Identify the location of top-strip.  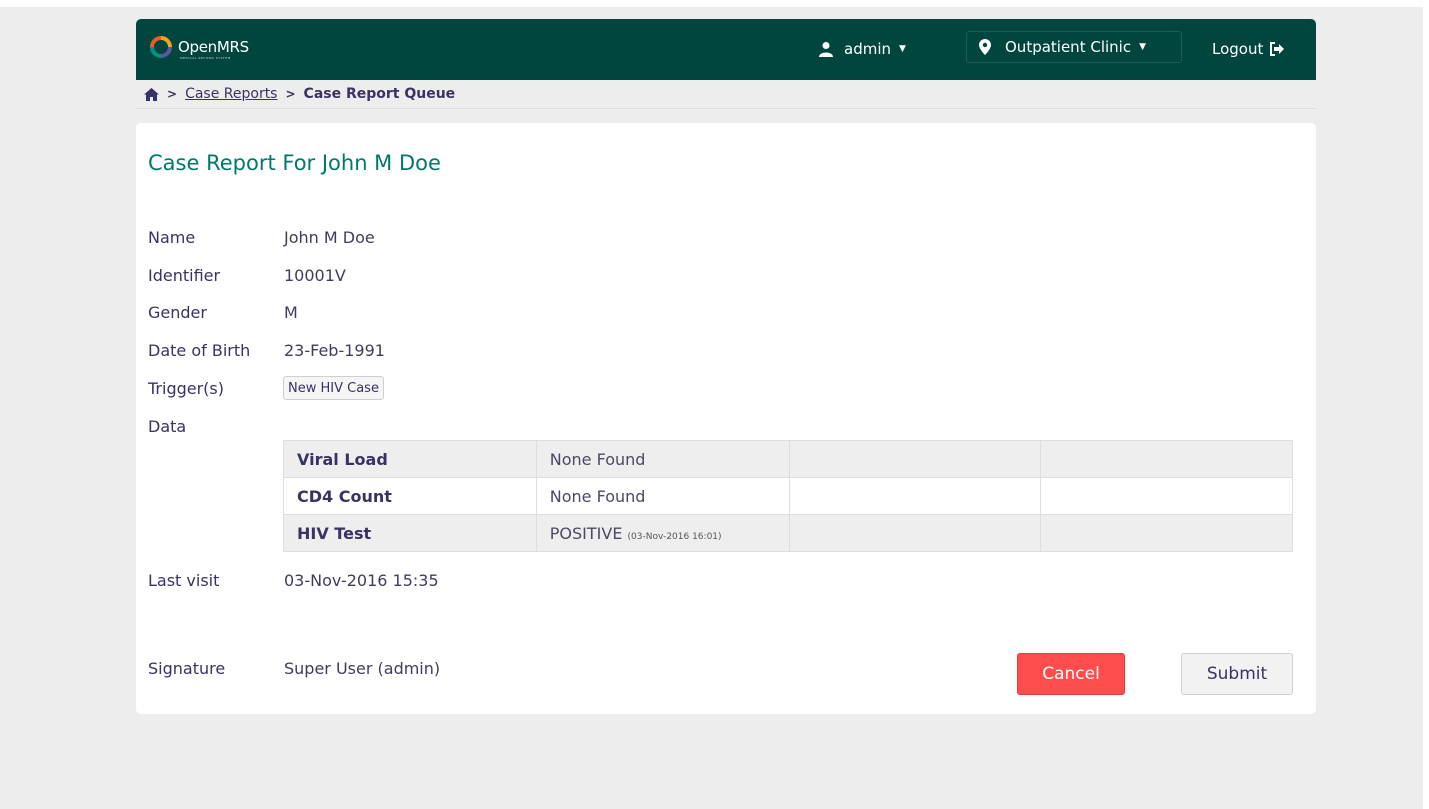
(714, 3).